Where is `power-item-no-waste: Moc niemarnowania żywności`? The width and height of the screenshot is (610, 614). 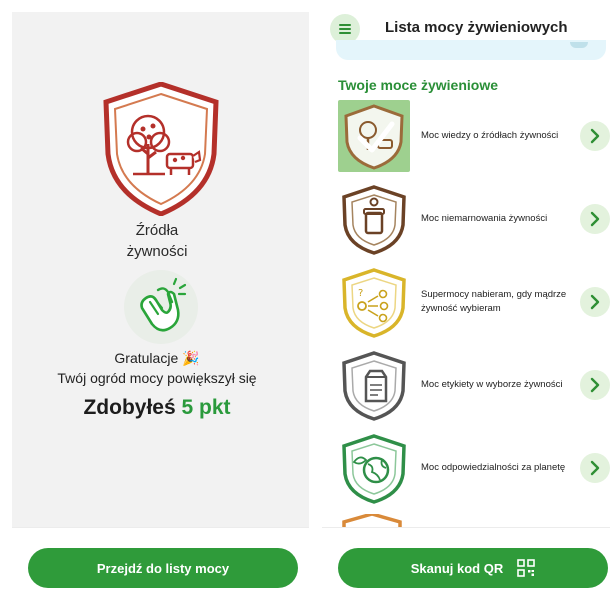 power-item-no-waste: Moc niemarnowania żywności is located at coordinates (473, 221).